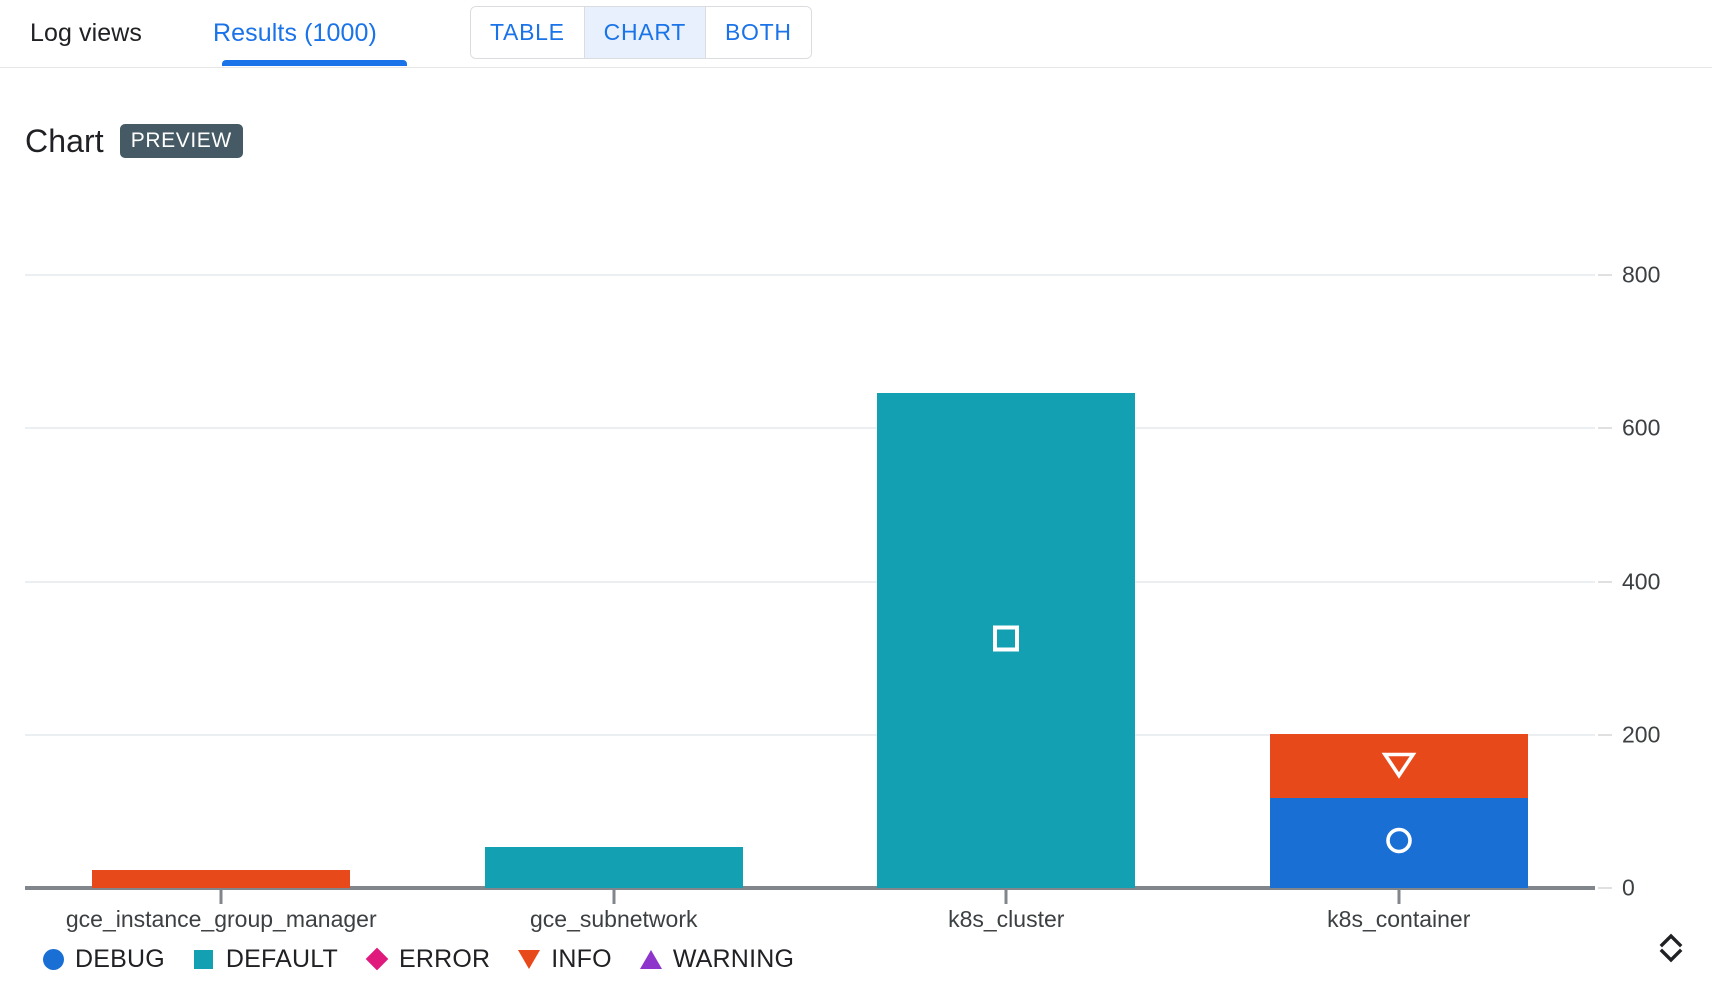 This screenshot has width=1712, height=988. I want to click on legend-item-info: INFO, so click(564, 959).